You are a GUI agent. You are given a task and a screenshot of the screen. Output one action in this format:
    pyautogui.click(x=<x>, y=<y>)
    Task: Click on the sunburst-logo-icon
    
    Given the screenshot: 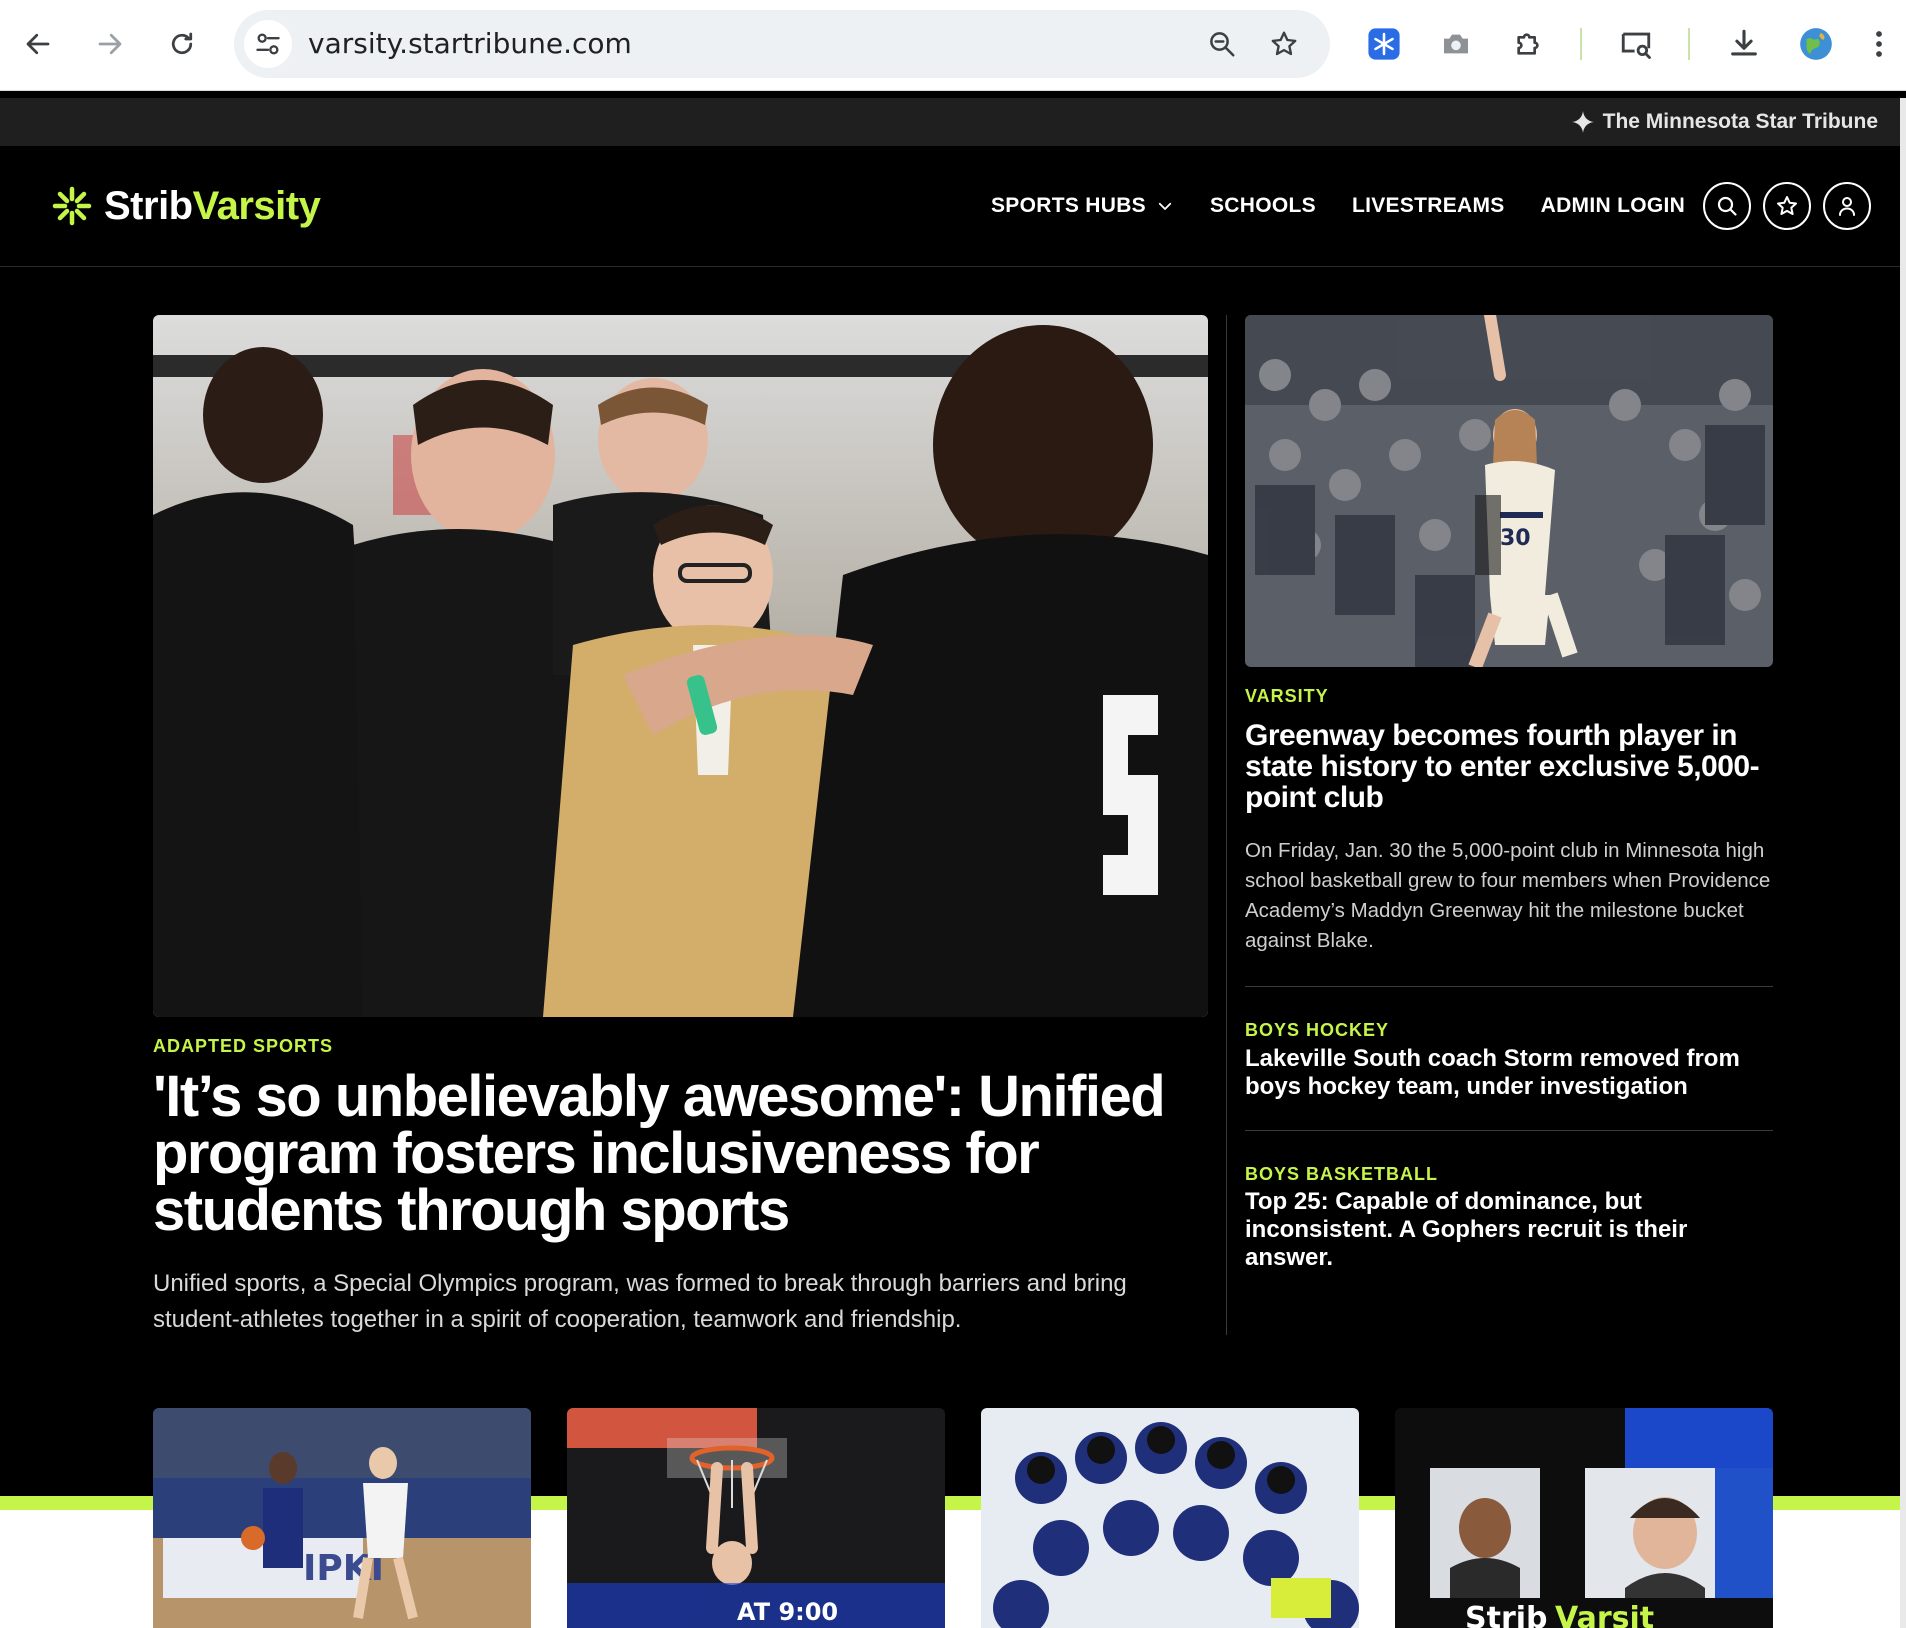 What is the action you would take?
    pyautogui.click(x=72, y=206)
    